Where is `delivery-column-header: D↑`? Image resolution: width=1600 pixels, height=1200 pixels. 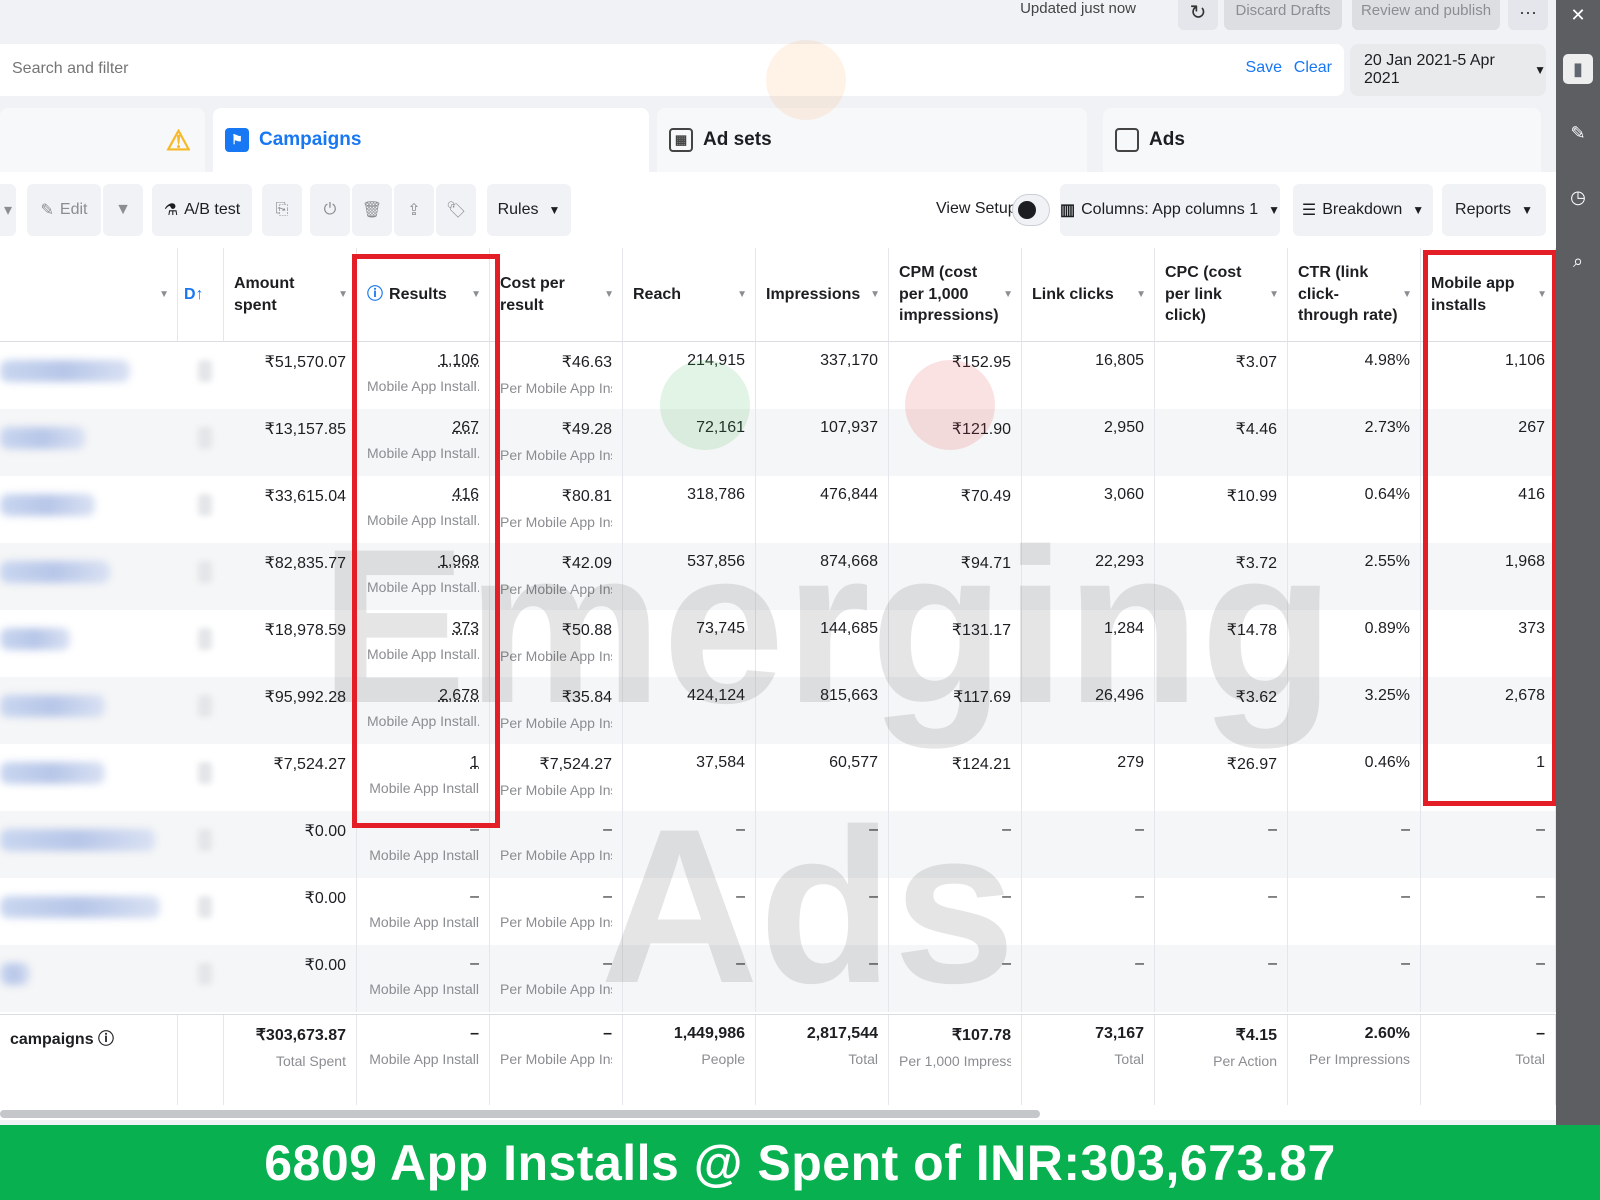
delivery-column-header: D↑ is located at coordinates (201, 295).